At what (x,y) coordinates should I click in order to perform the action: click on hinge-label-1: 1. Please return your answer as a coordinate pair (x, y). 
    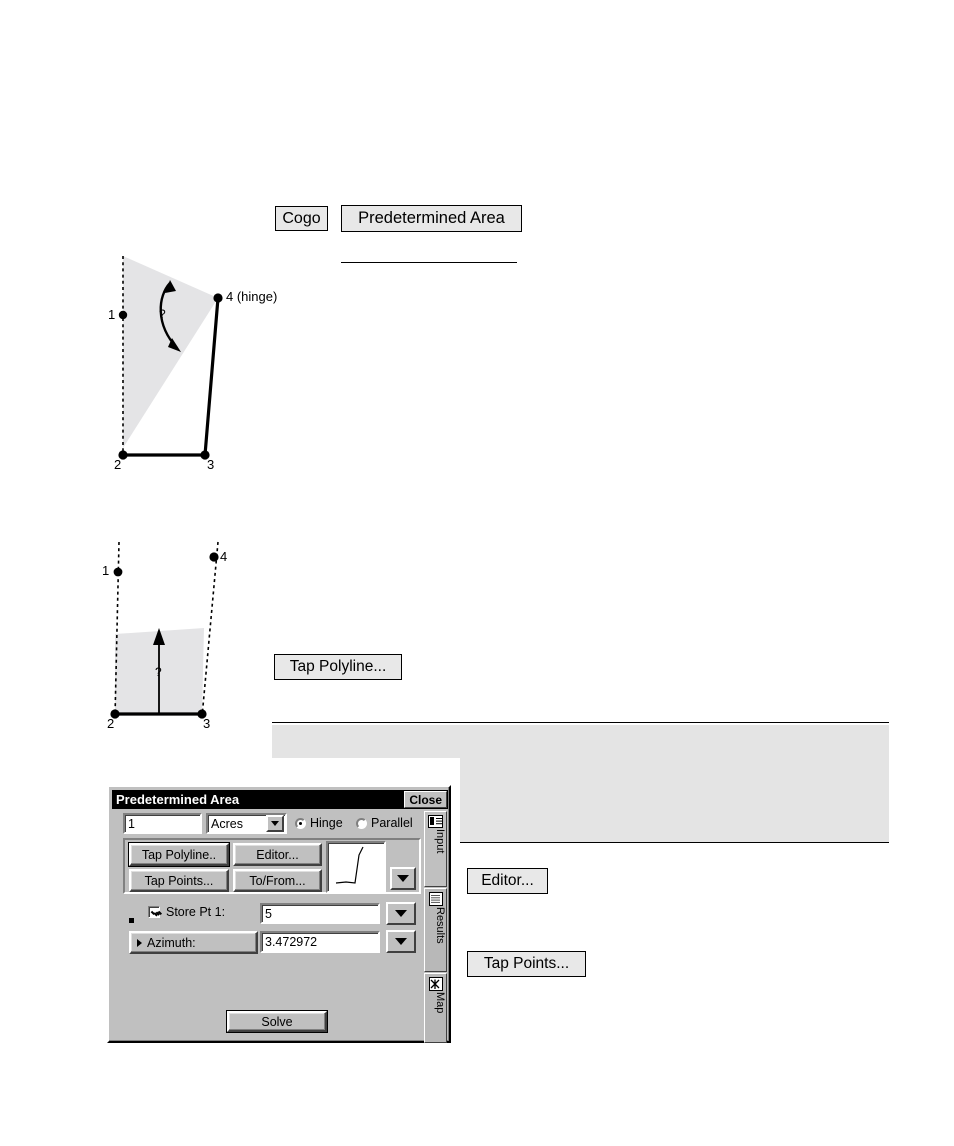
    Looking at the image, I should click on (112, 314).